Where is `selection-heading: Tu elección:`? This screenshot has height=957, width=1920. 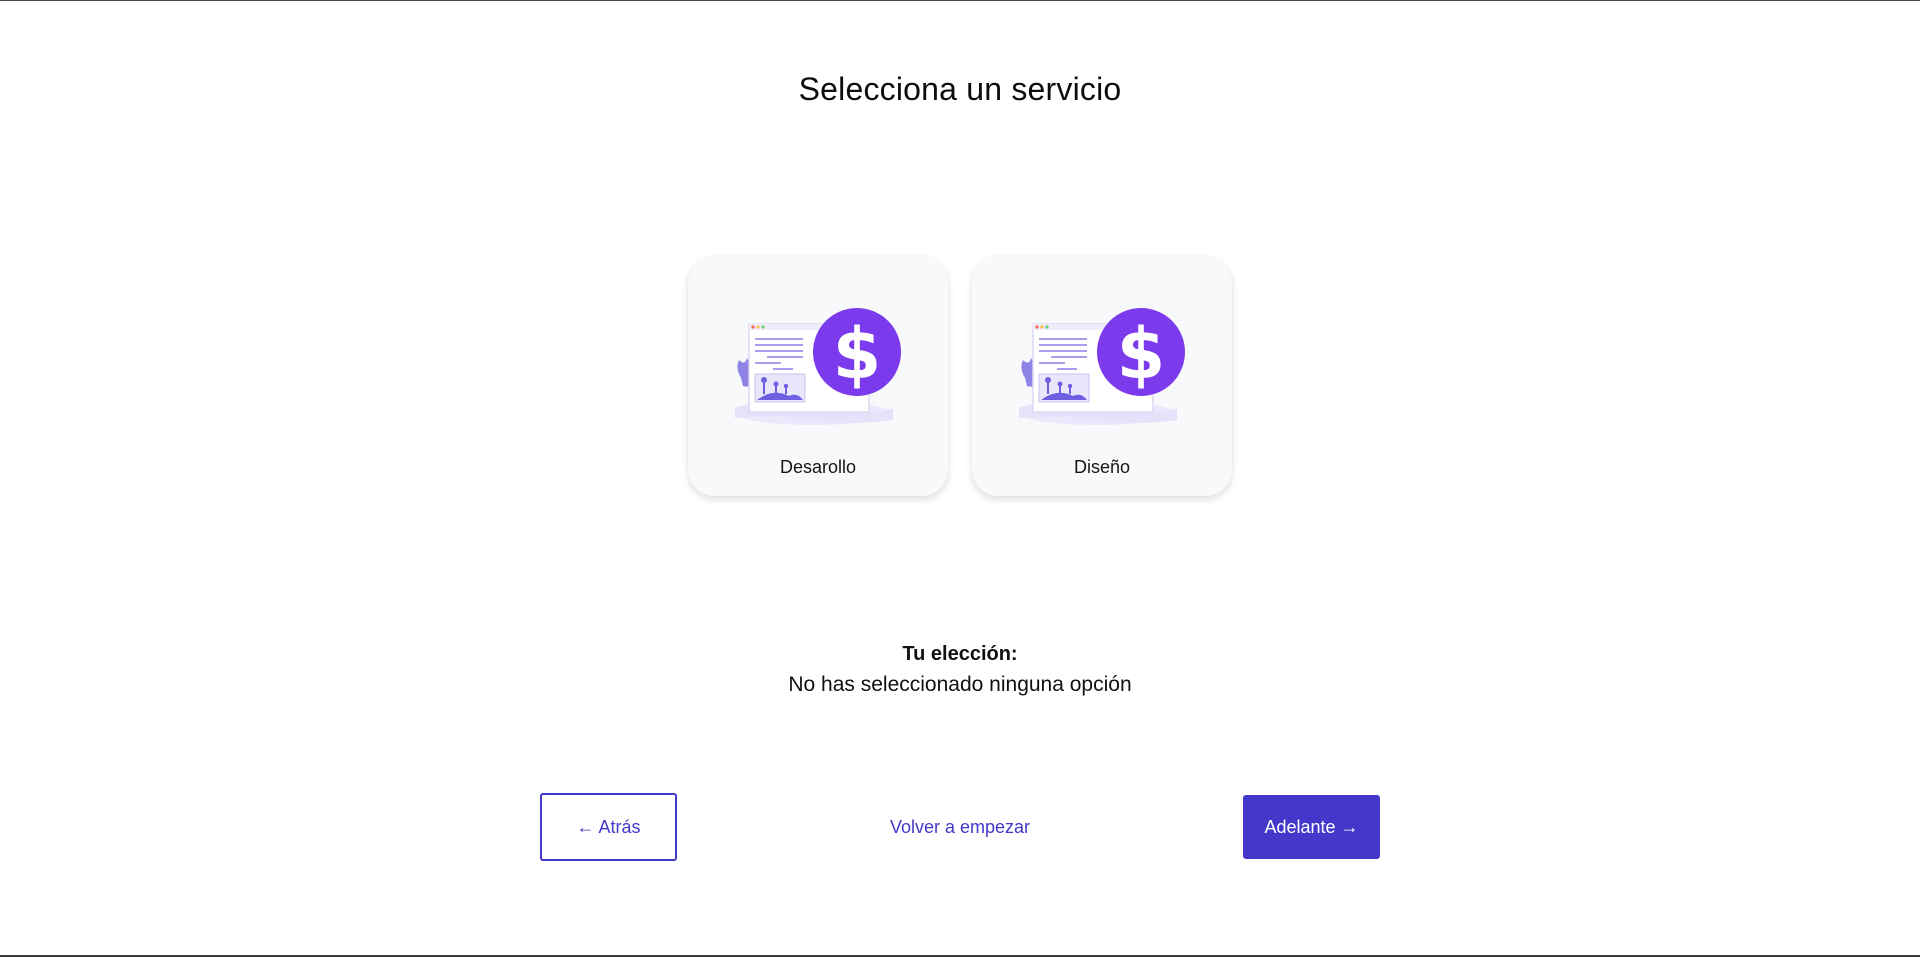 selection-heading: Tu elección: is located at coordinates (960, 654).